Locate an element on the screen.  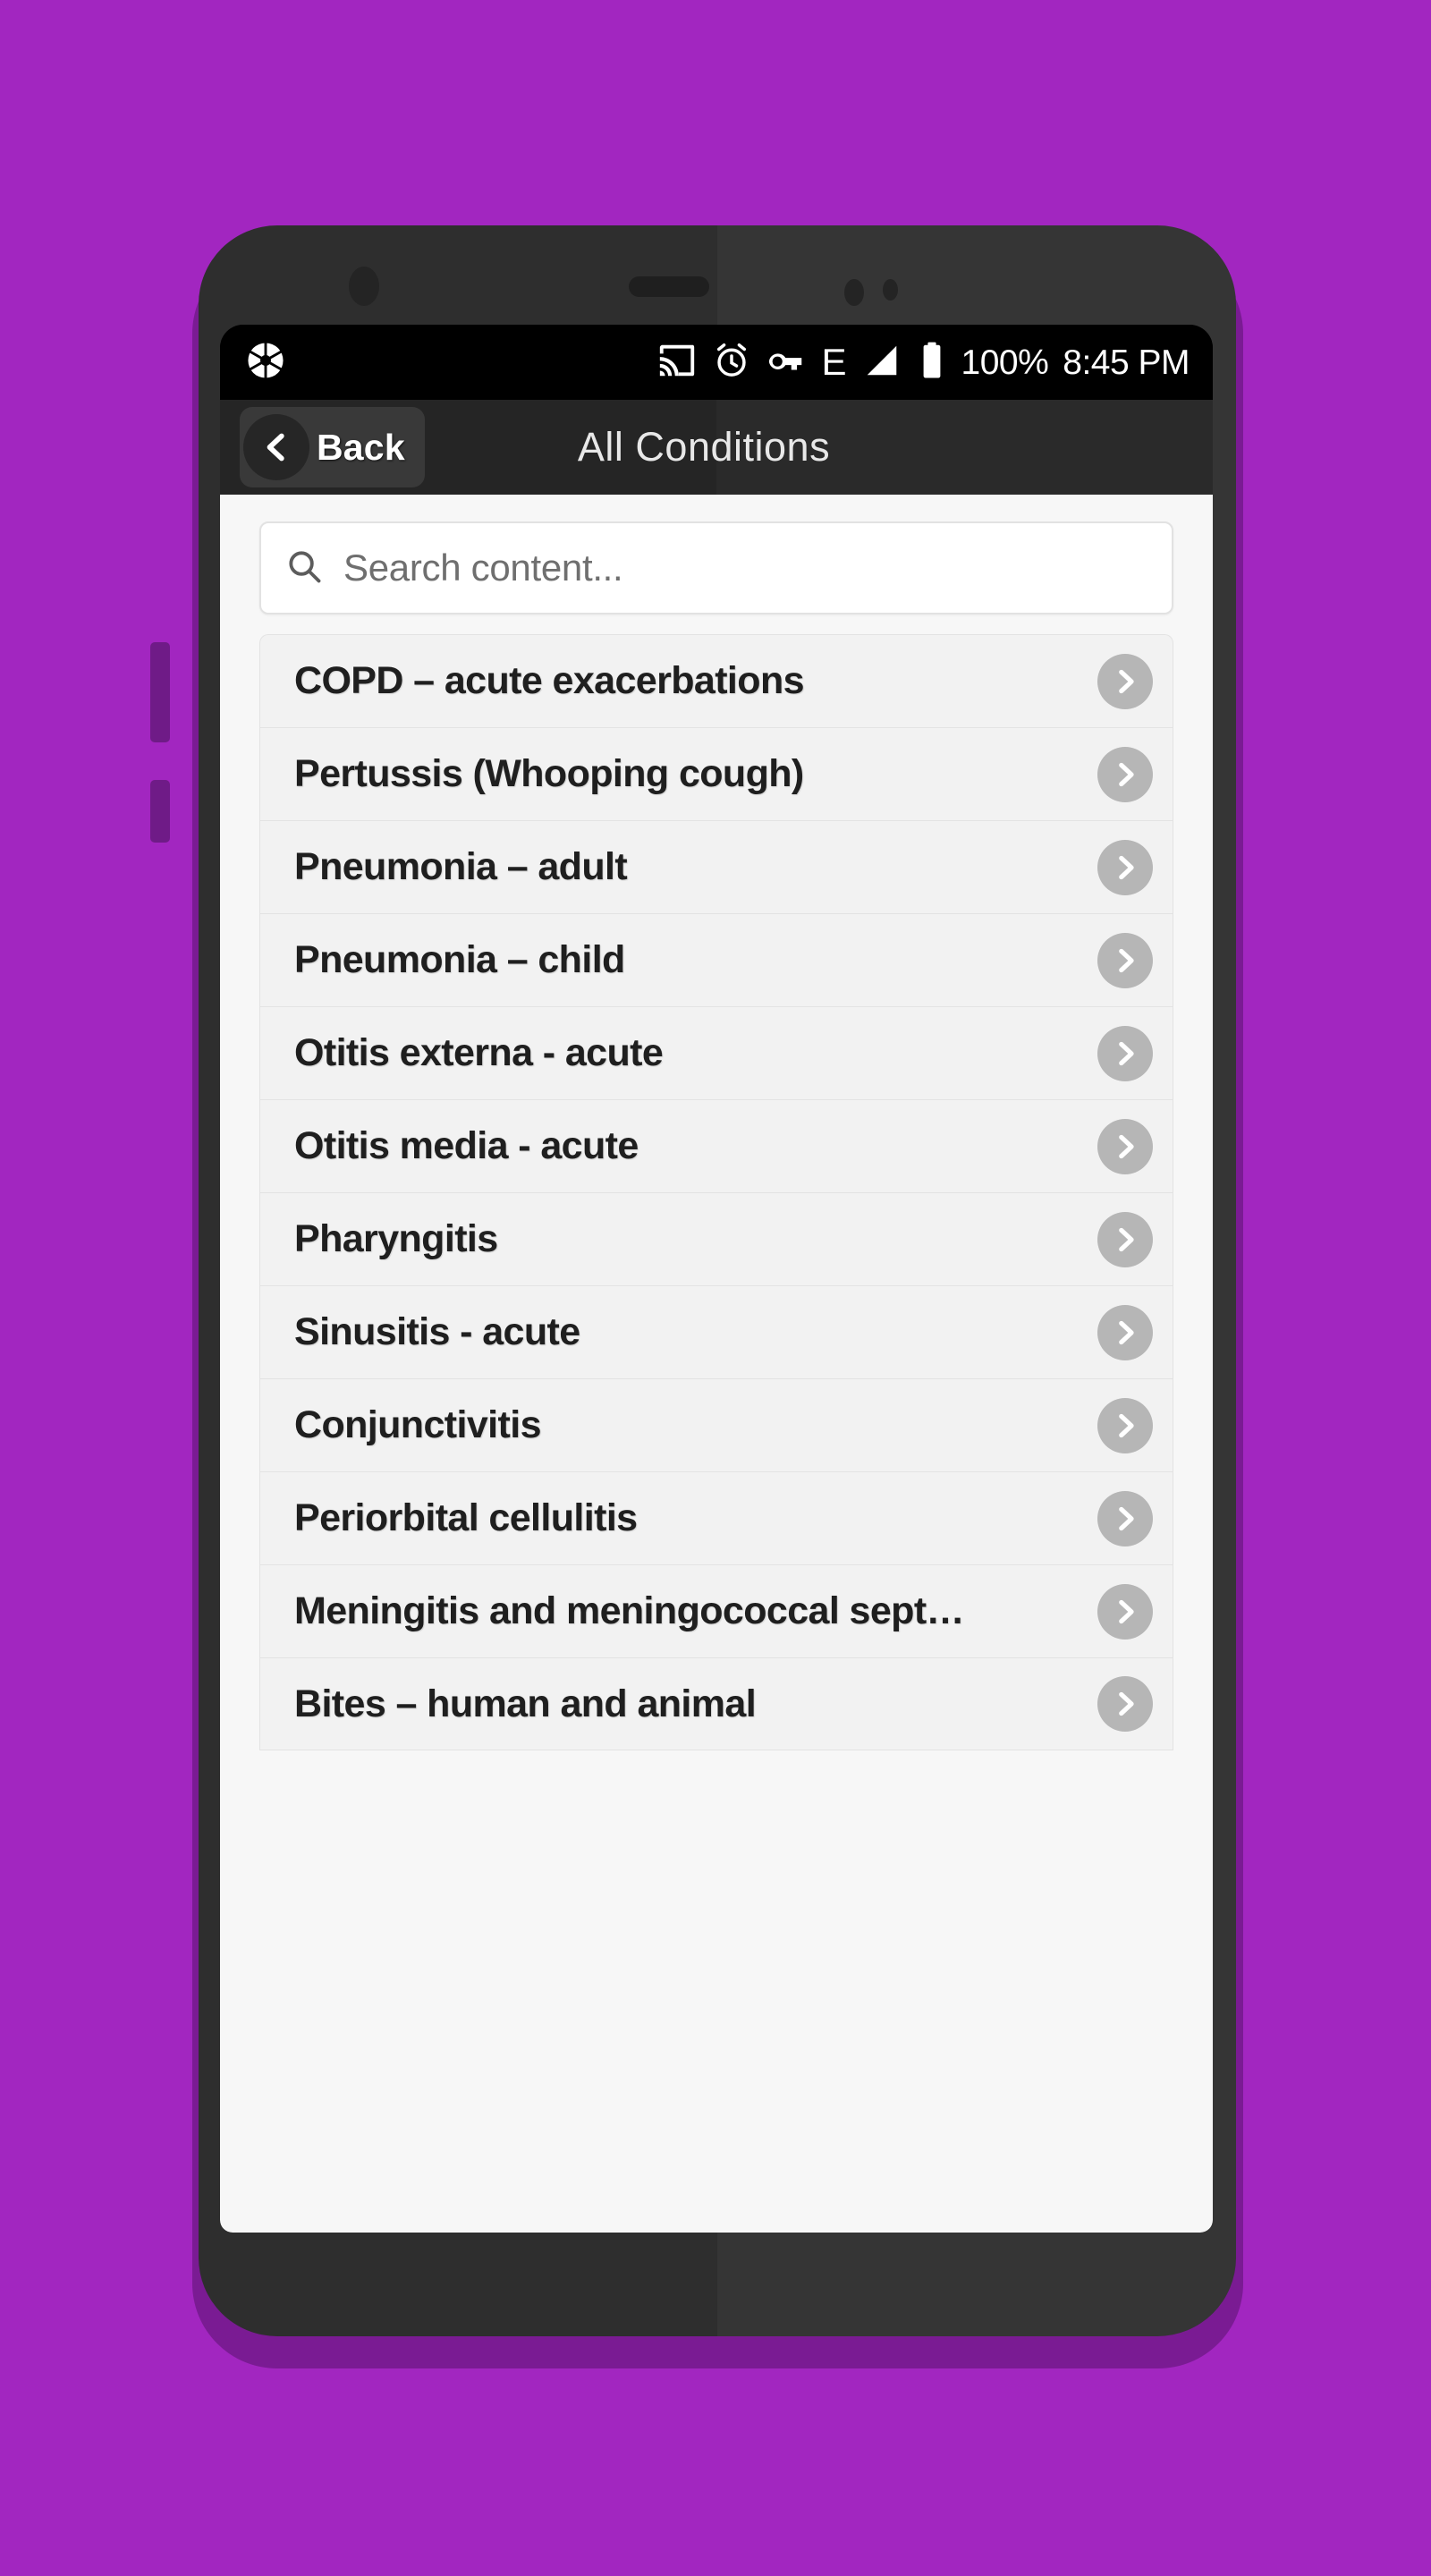
list-item-label: Conjunctivitis is located at coordinates (418, 1424).